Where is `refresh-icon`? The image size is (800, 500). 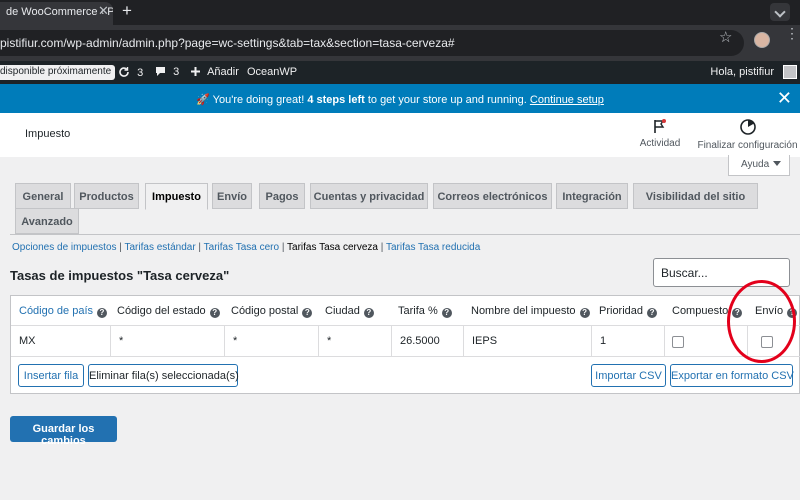 refresh-icon is located at coordinates (124, 72).